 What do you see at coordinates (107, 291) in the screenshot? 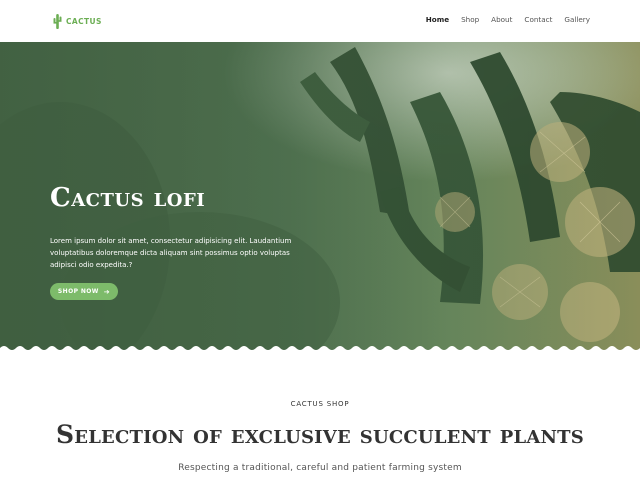
I see `arrow-right-icon: ➔` at bounding box center [107, 291].